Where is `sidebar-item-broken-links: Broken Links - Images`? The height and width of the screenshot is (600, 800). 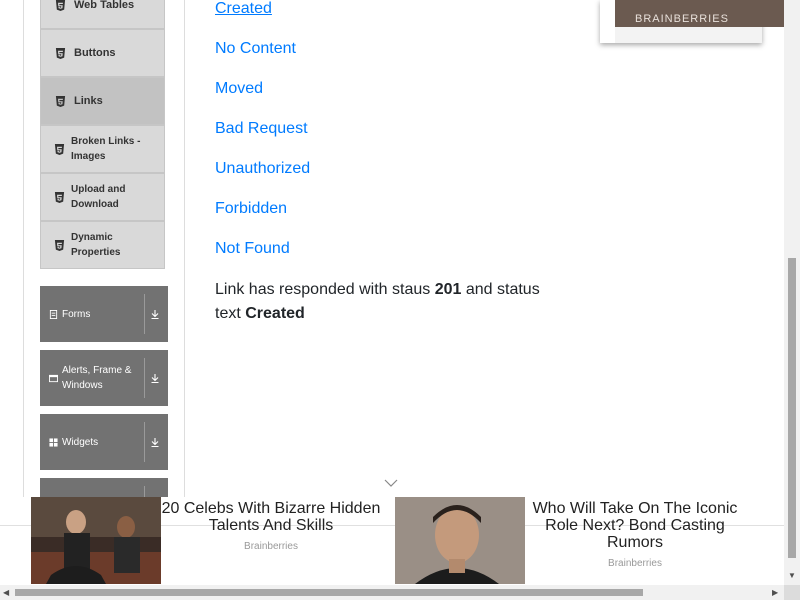
sidebar-item-broken-links: Broken Links - Images is located at coordinates (102, 149).